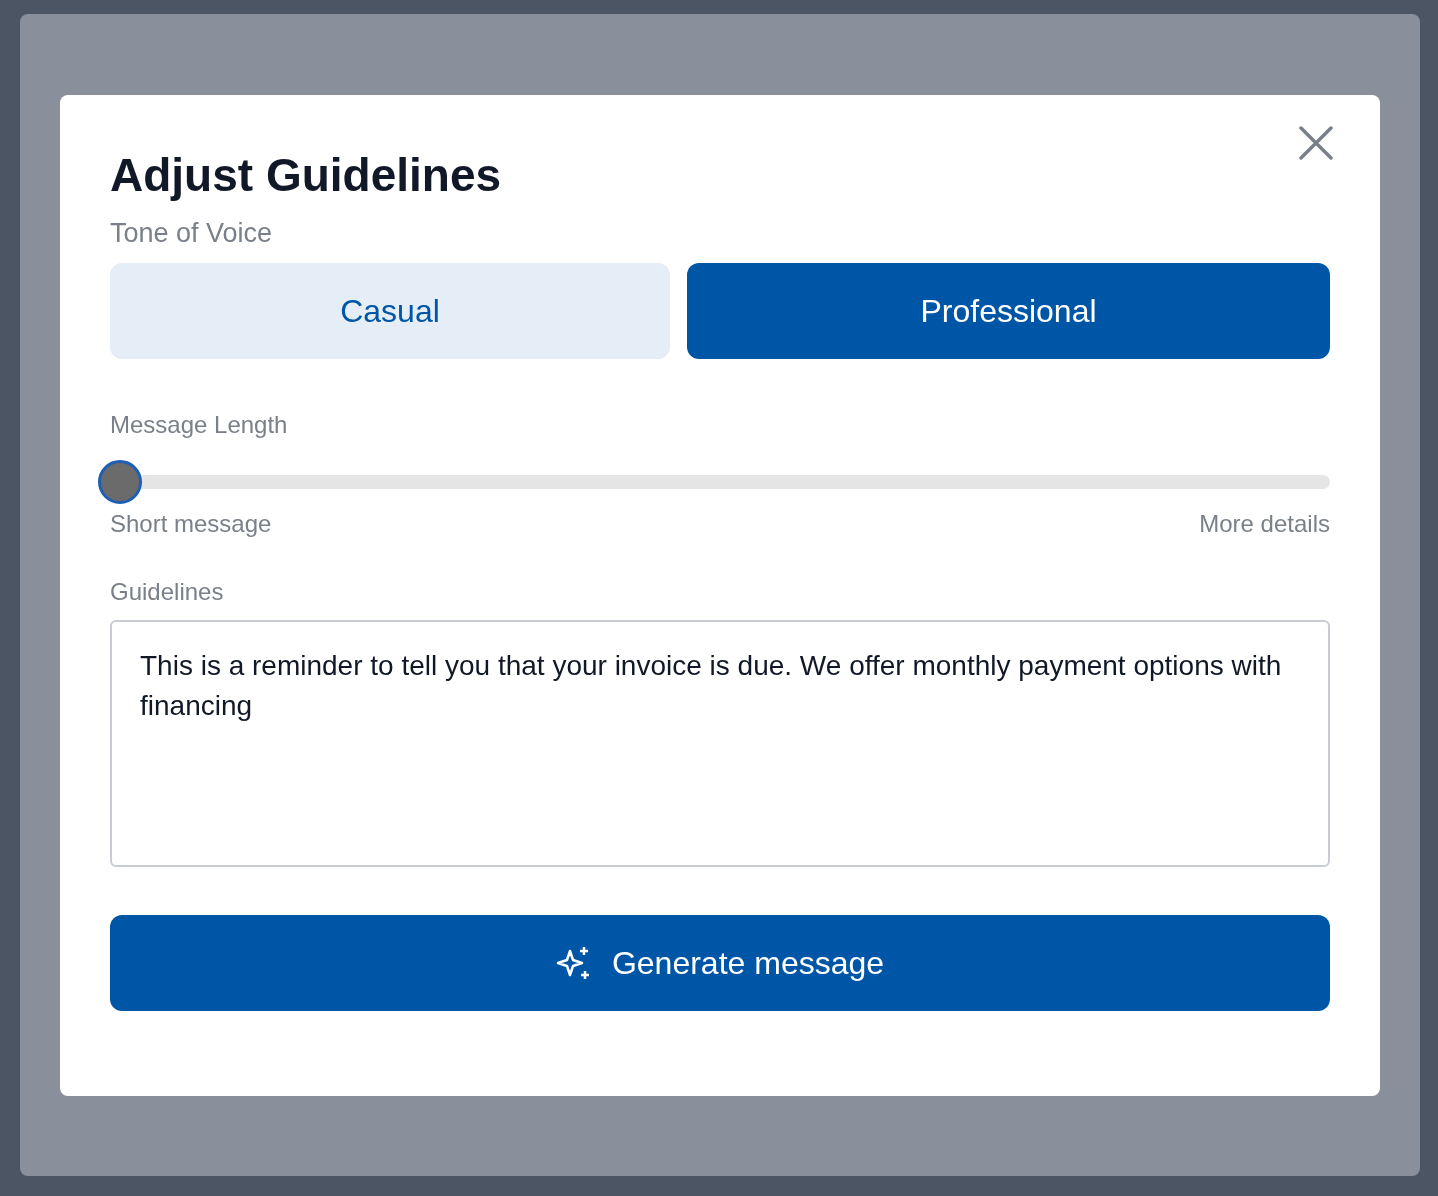 The width and height of the screenshot is (1438, 1196). What do you see at coordinates (390, 311) in the screenshot?
I see `tone-option: Casual` at bounding box center [390, 311].